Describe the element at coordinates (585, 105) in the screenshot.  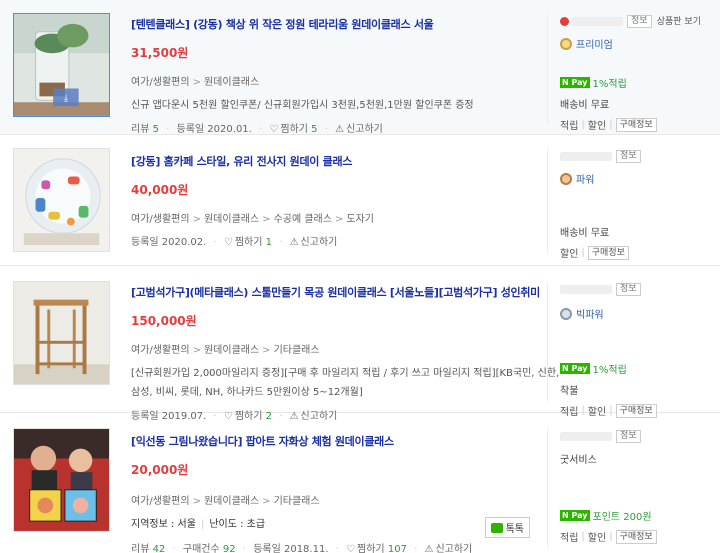
I see `shipping-info: 배송비 무료` at that location.